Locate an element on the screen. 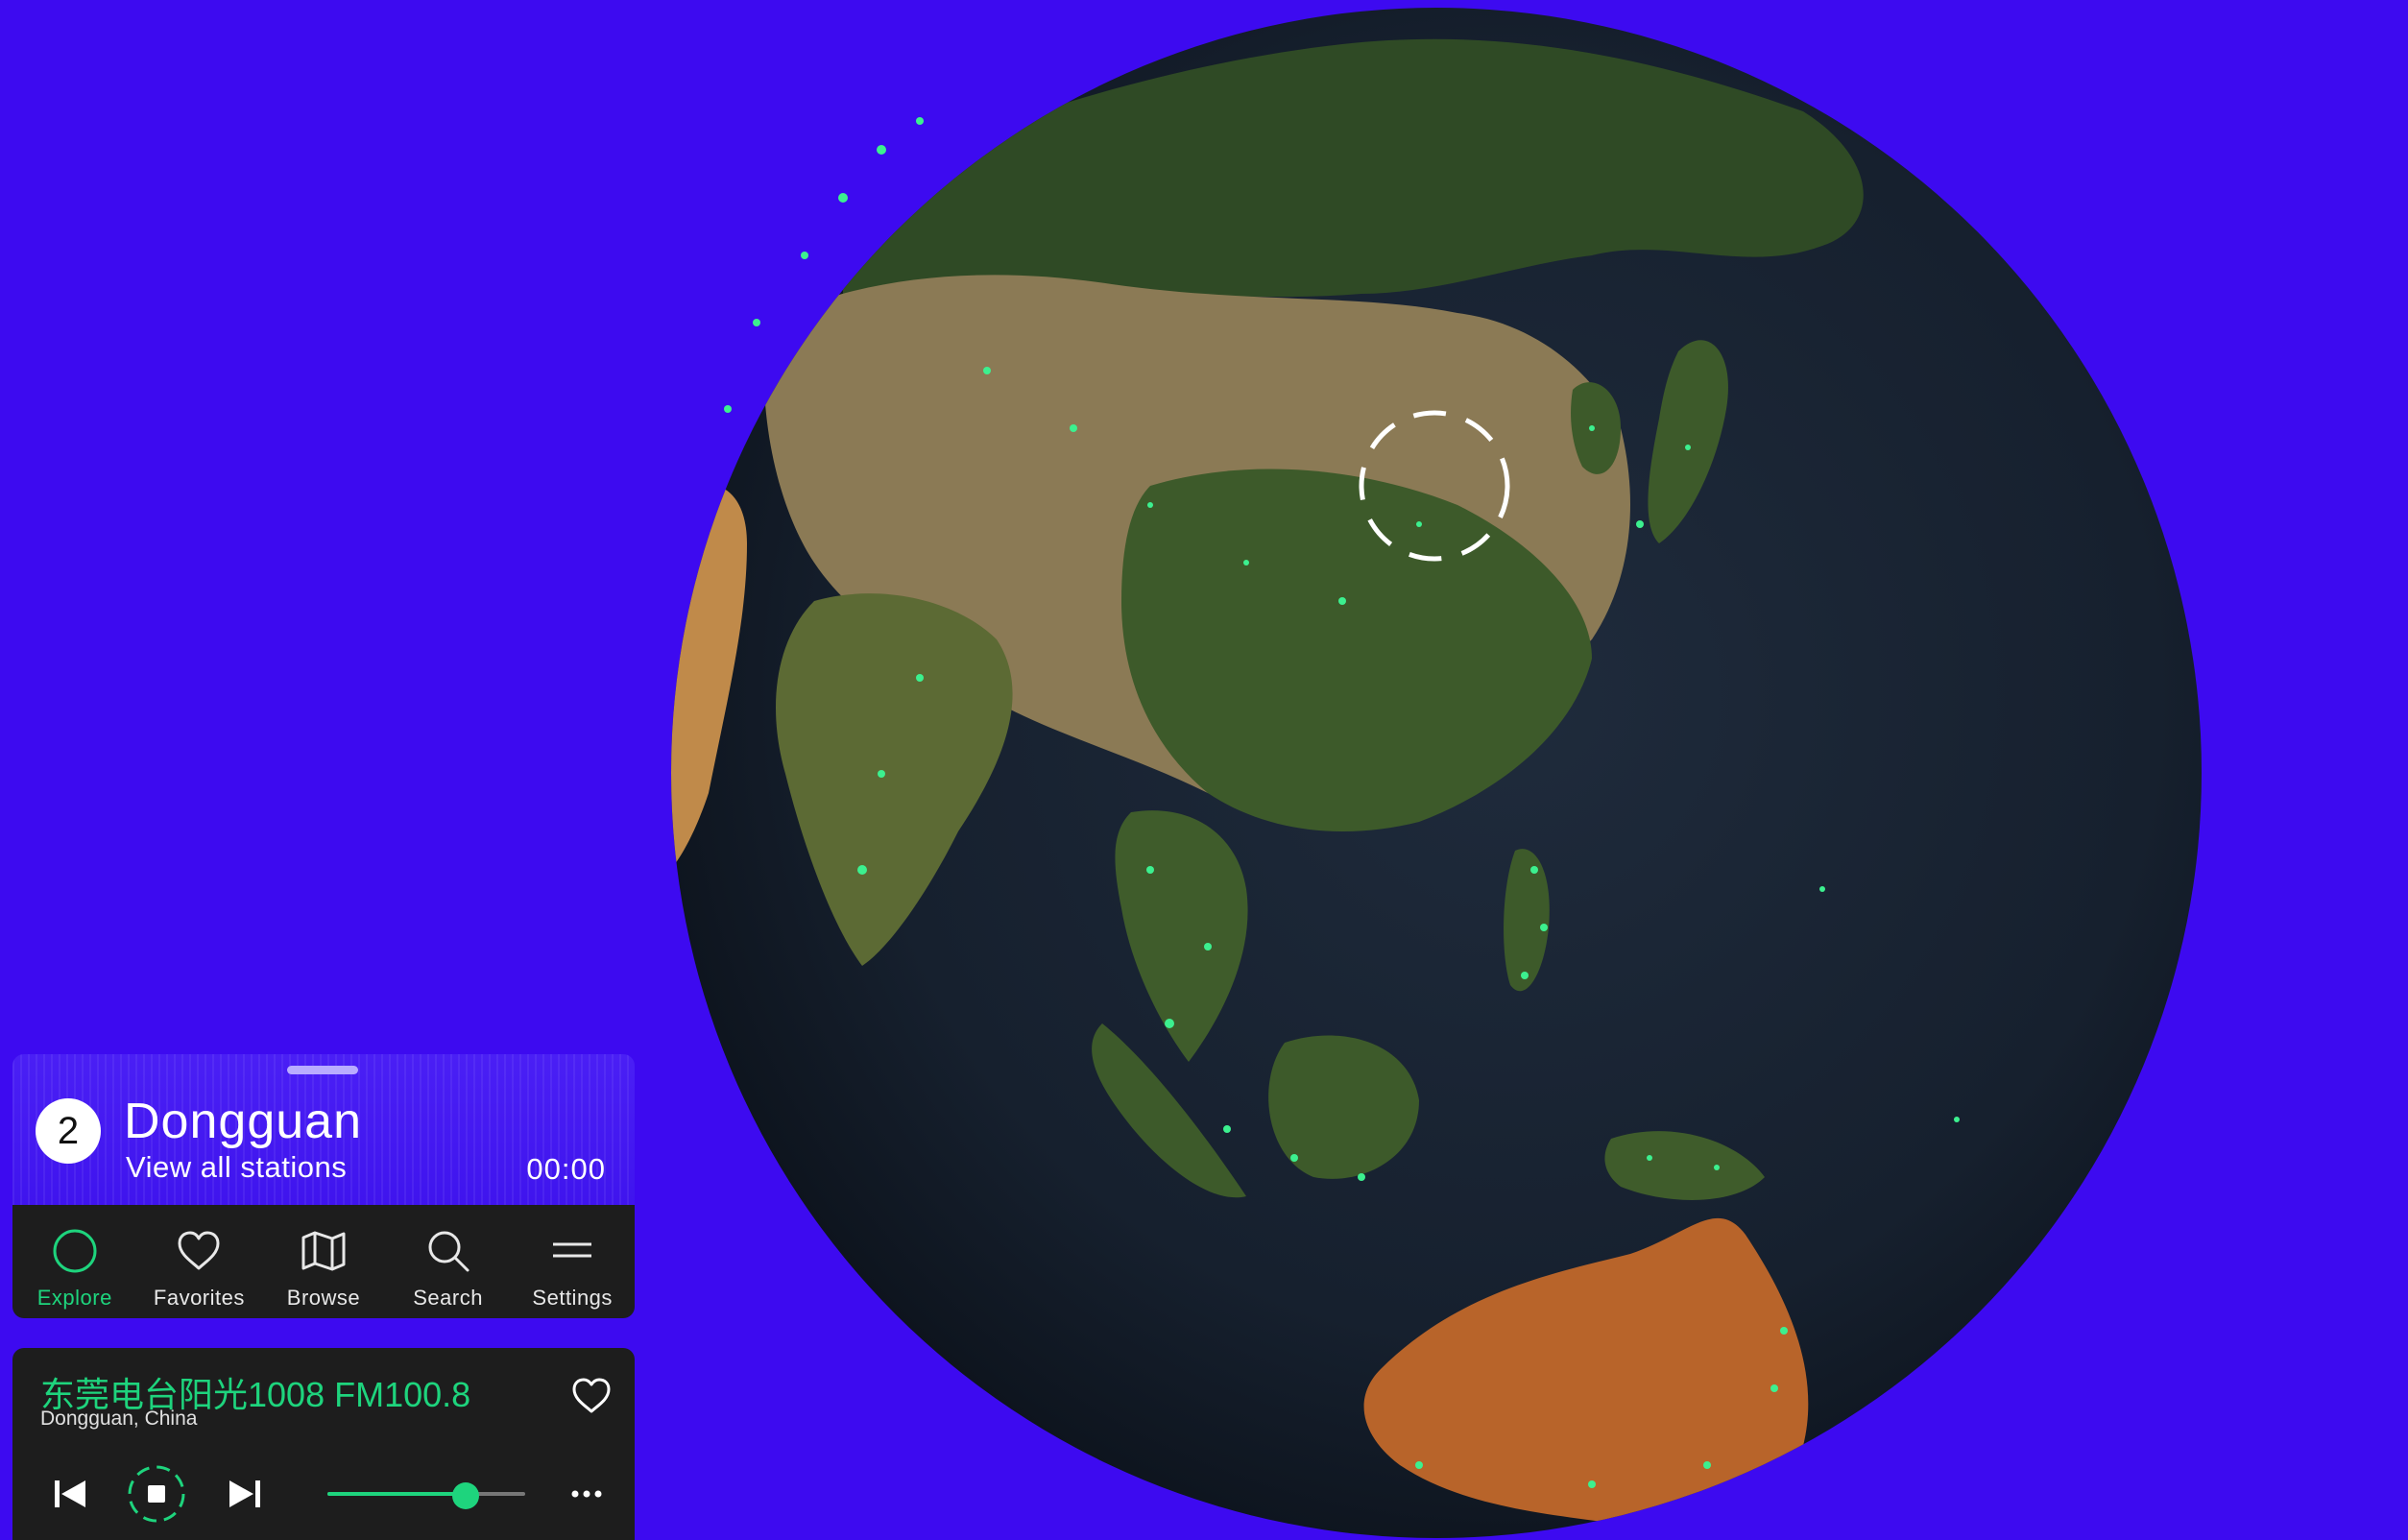  nav-search: Search is located at coordinates (448, 1261).